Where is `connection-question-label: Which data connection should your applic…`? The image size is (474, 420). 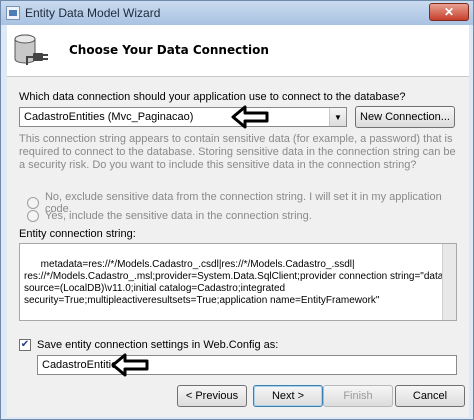 connection-question-label: Which data connection should your applic… is located at coordinates (212, 97).